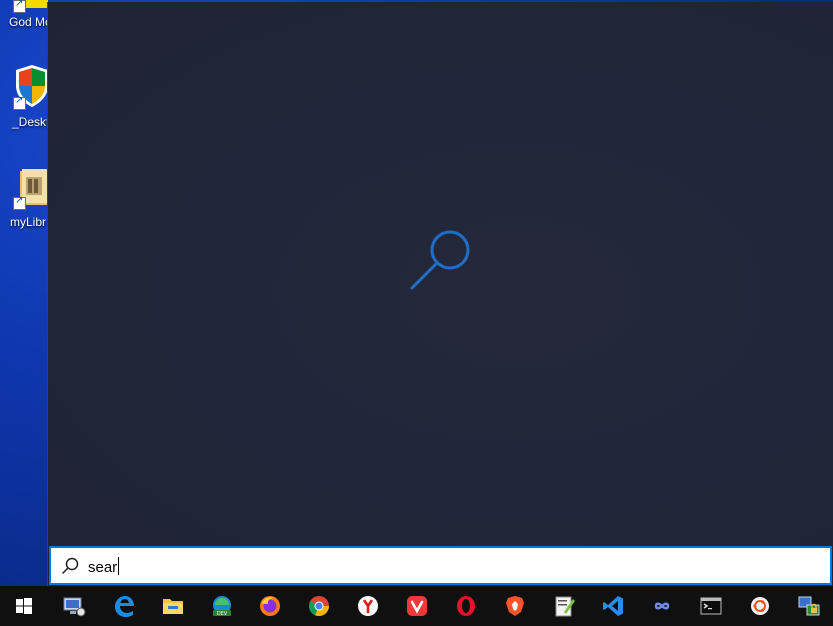 The height and width of the screenshot is (626, 833). I want to click on vscode-icon, so click(613, 606).